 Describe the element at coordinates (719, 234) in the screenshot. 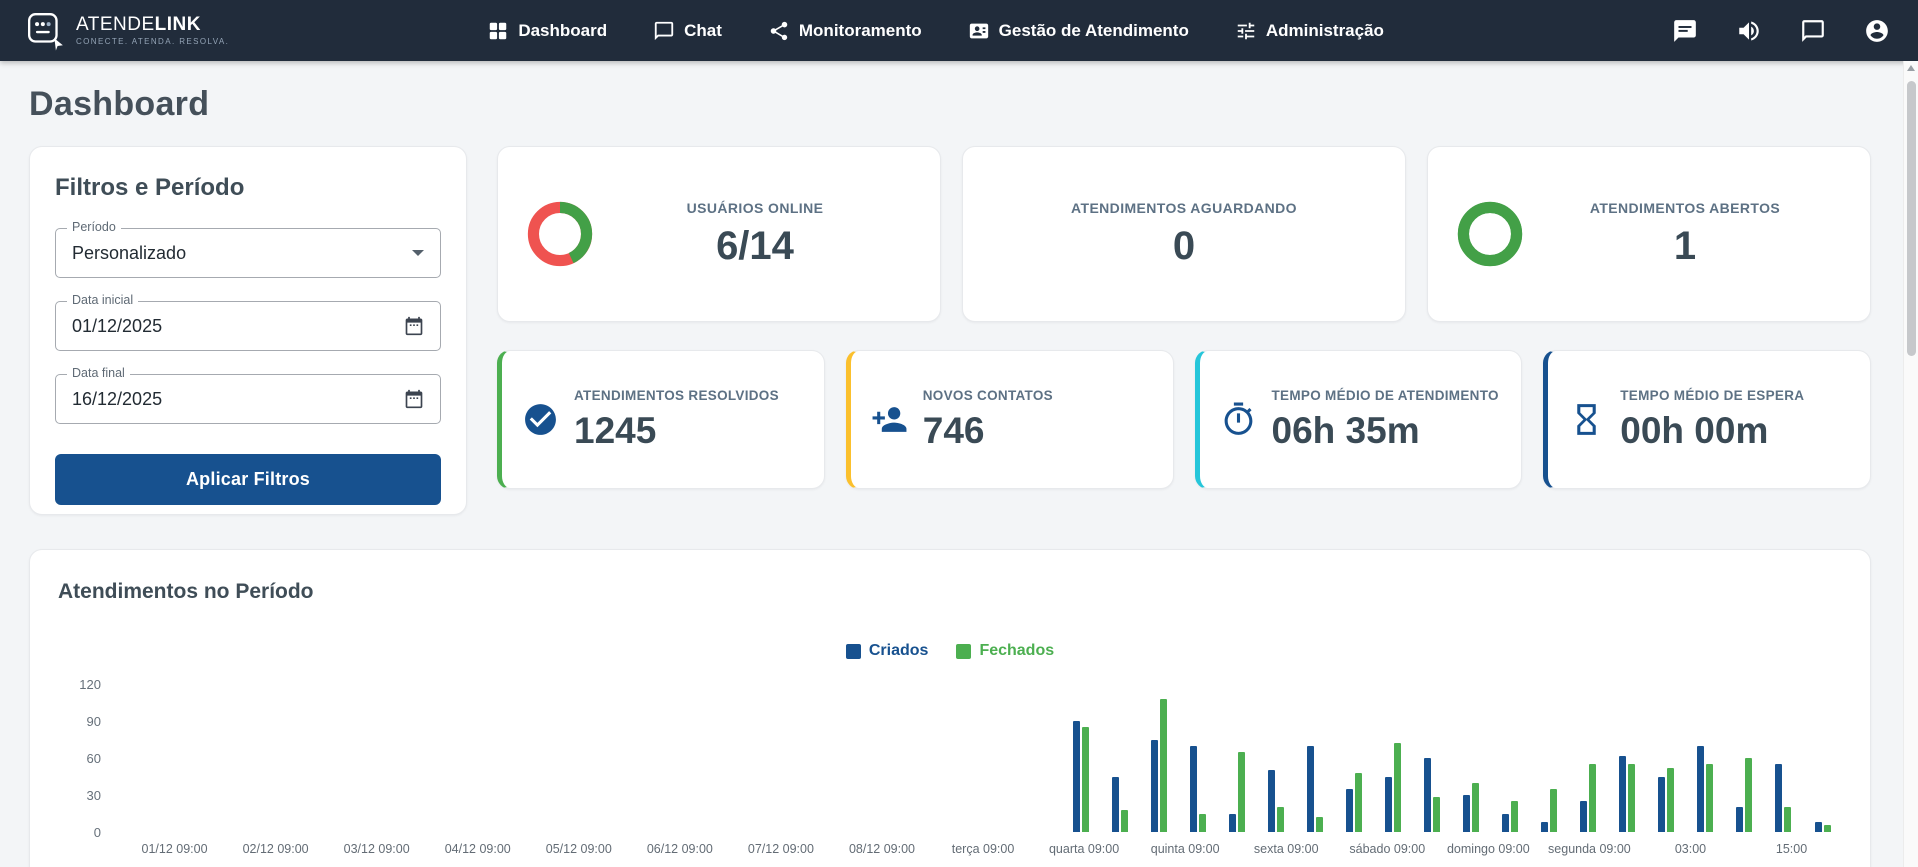

I see `stat-card-usuarios-online: USUÁRIOS ONLINE 6/14` at that location.